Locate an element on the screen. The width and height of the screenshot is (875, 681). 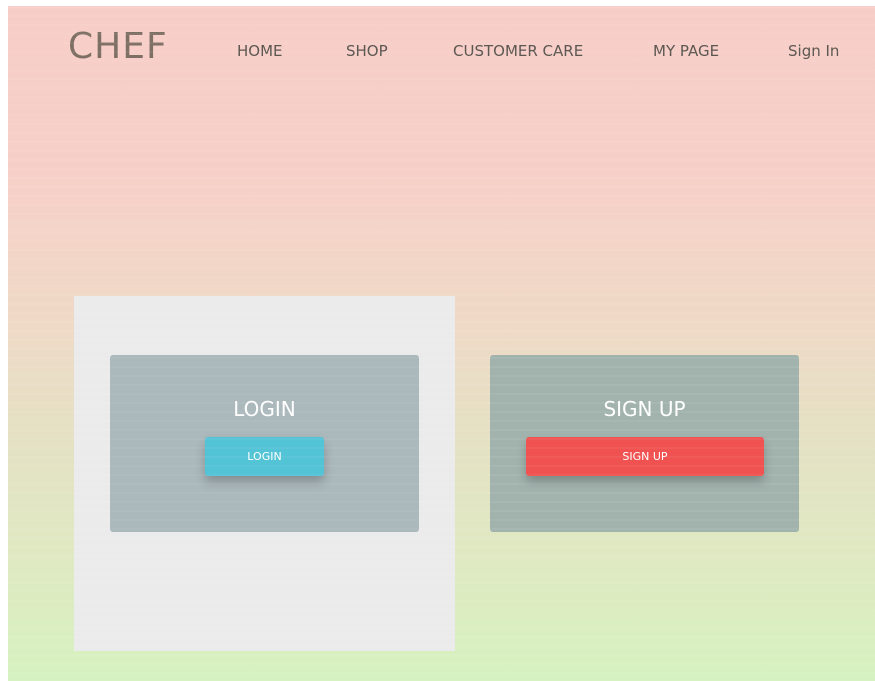
nav-sign-in: Sign In is located at coordinates (813, 51).